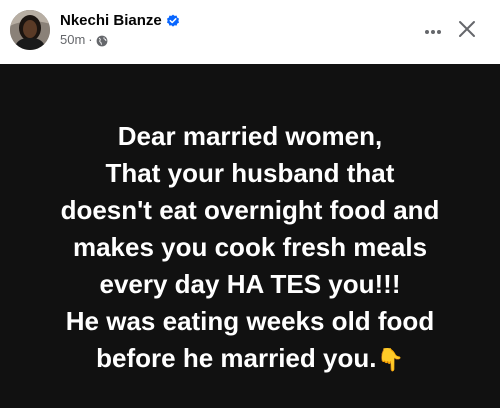 This screenshot has width=500, height=408. What do you see at coordinates (250, 136) in the screenshot?
I see `post-line: Dear married women,` at bounding box center [250, 136].